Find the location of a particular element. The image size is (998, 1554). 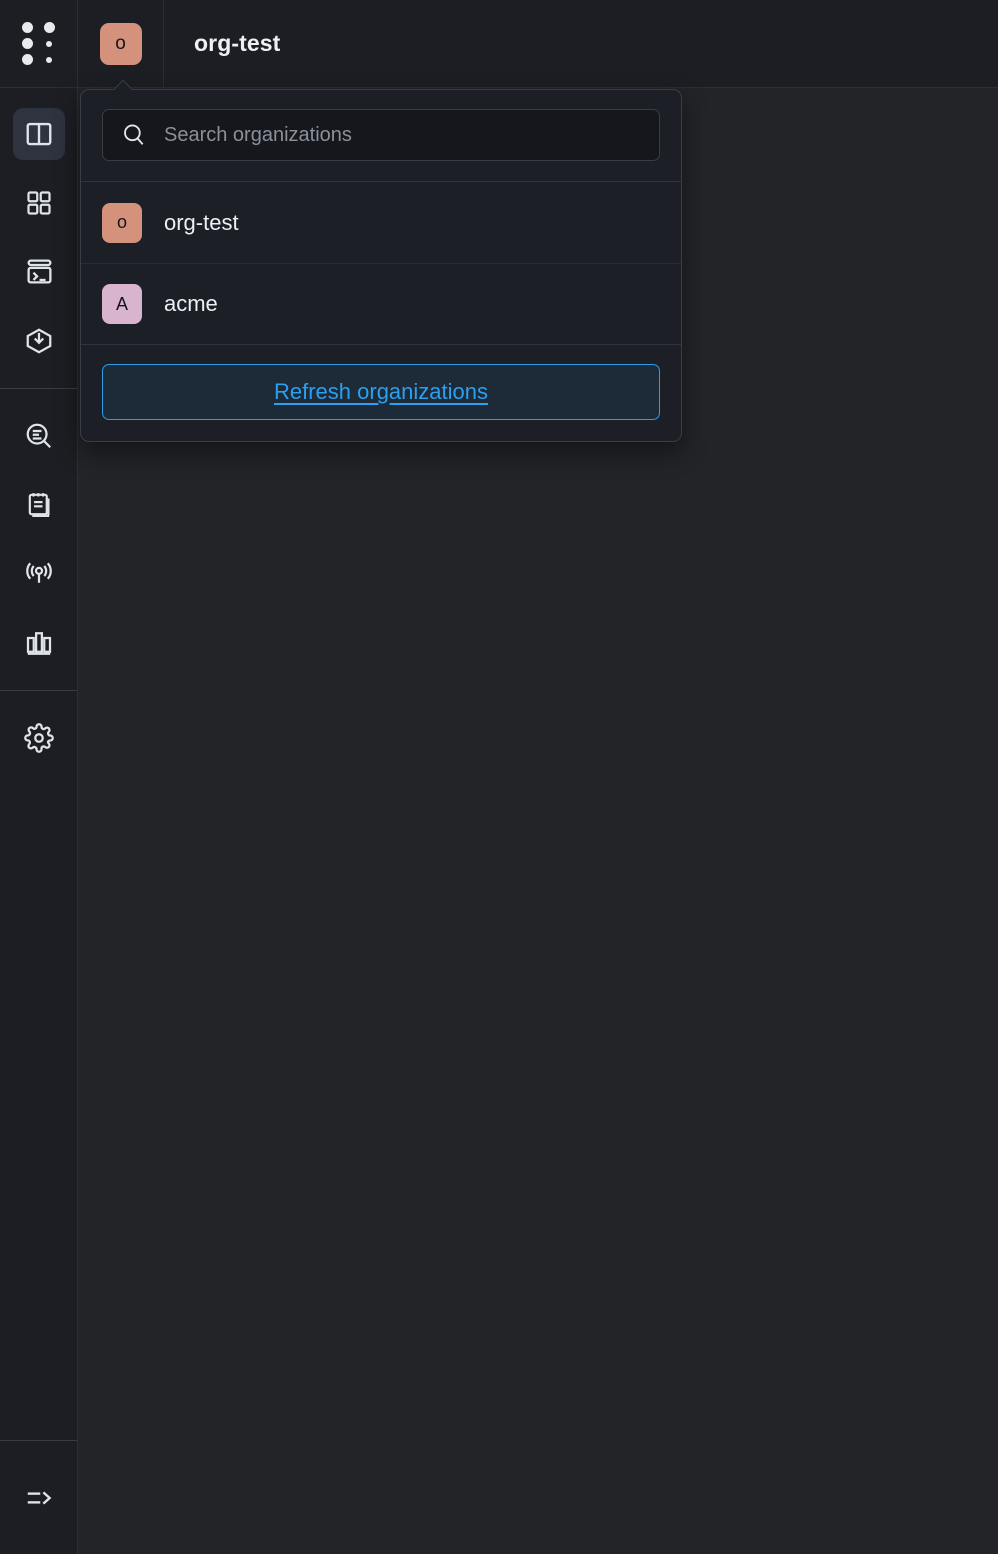

sidebar-item-metrics is located at coordinates (39, 642).